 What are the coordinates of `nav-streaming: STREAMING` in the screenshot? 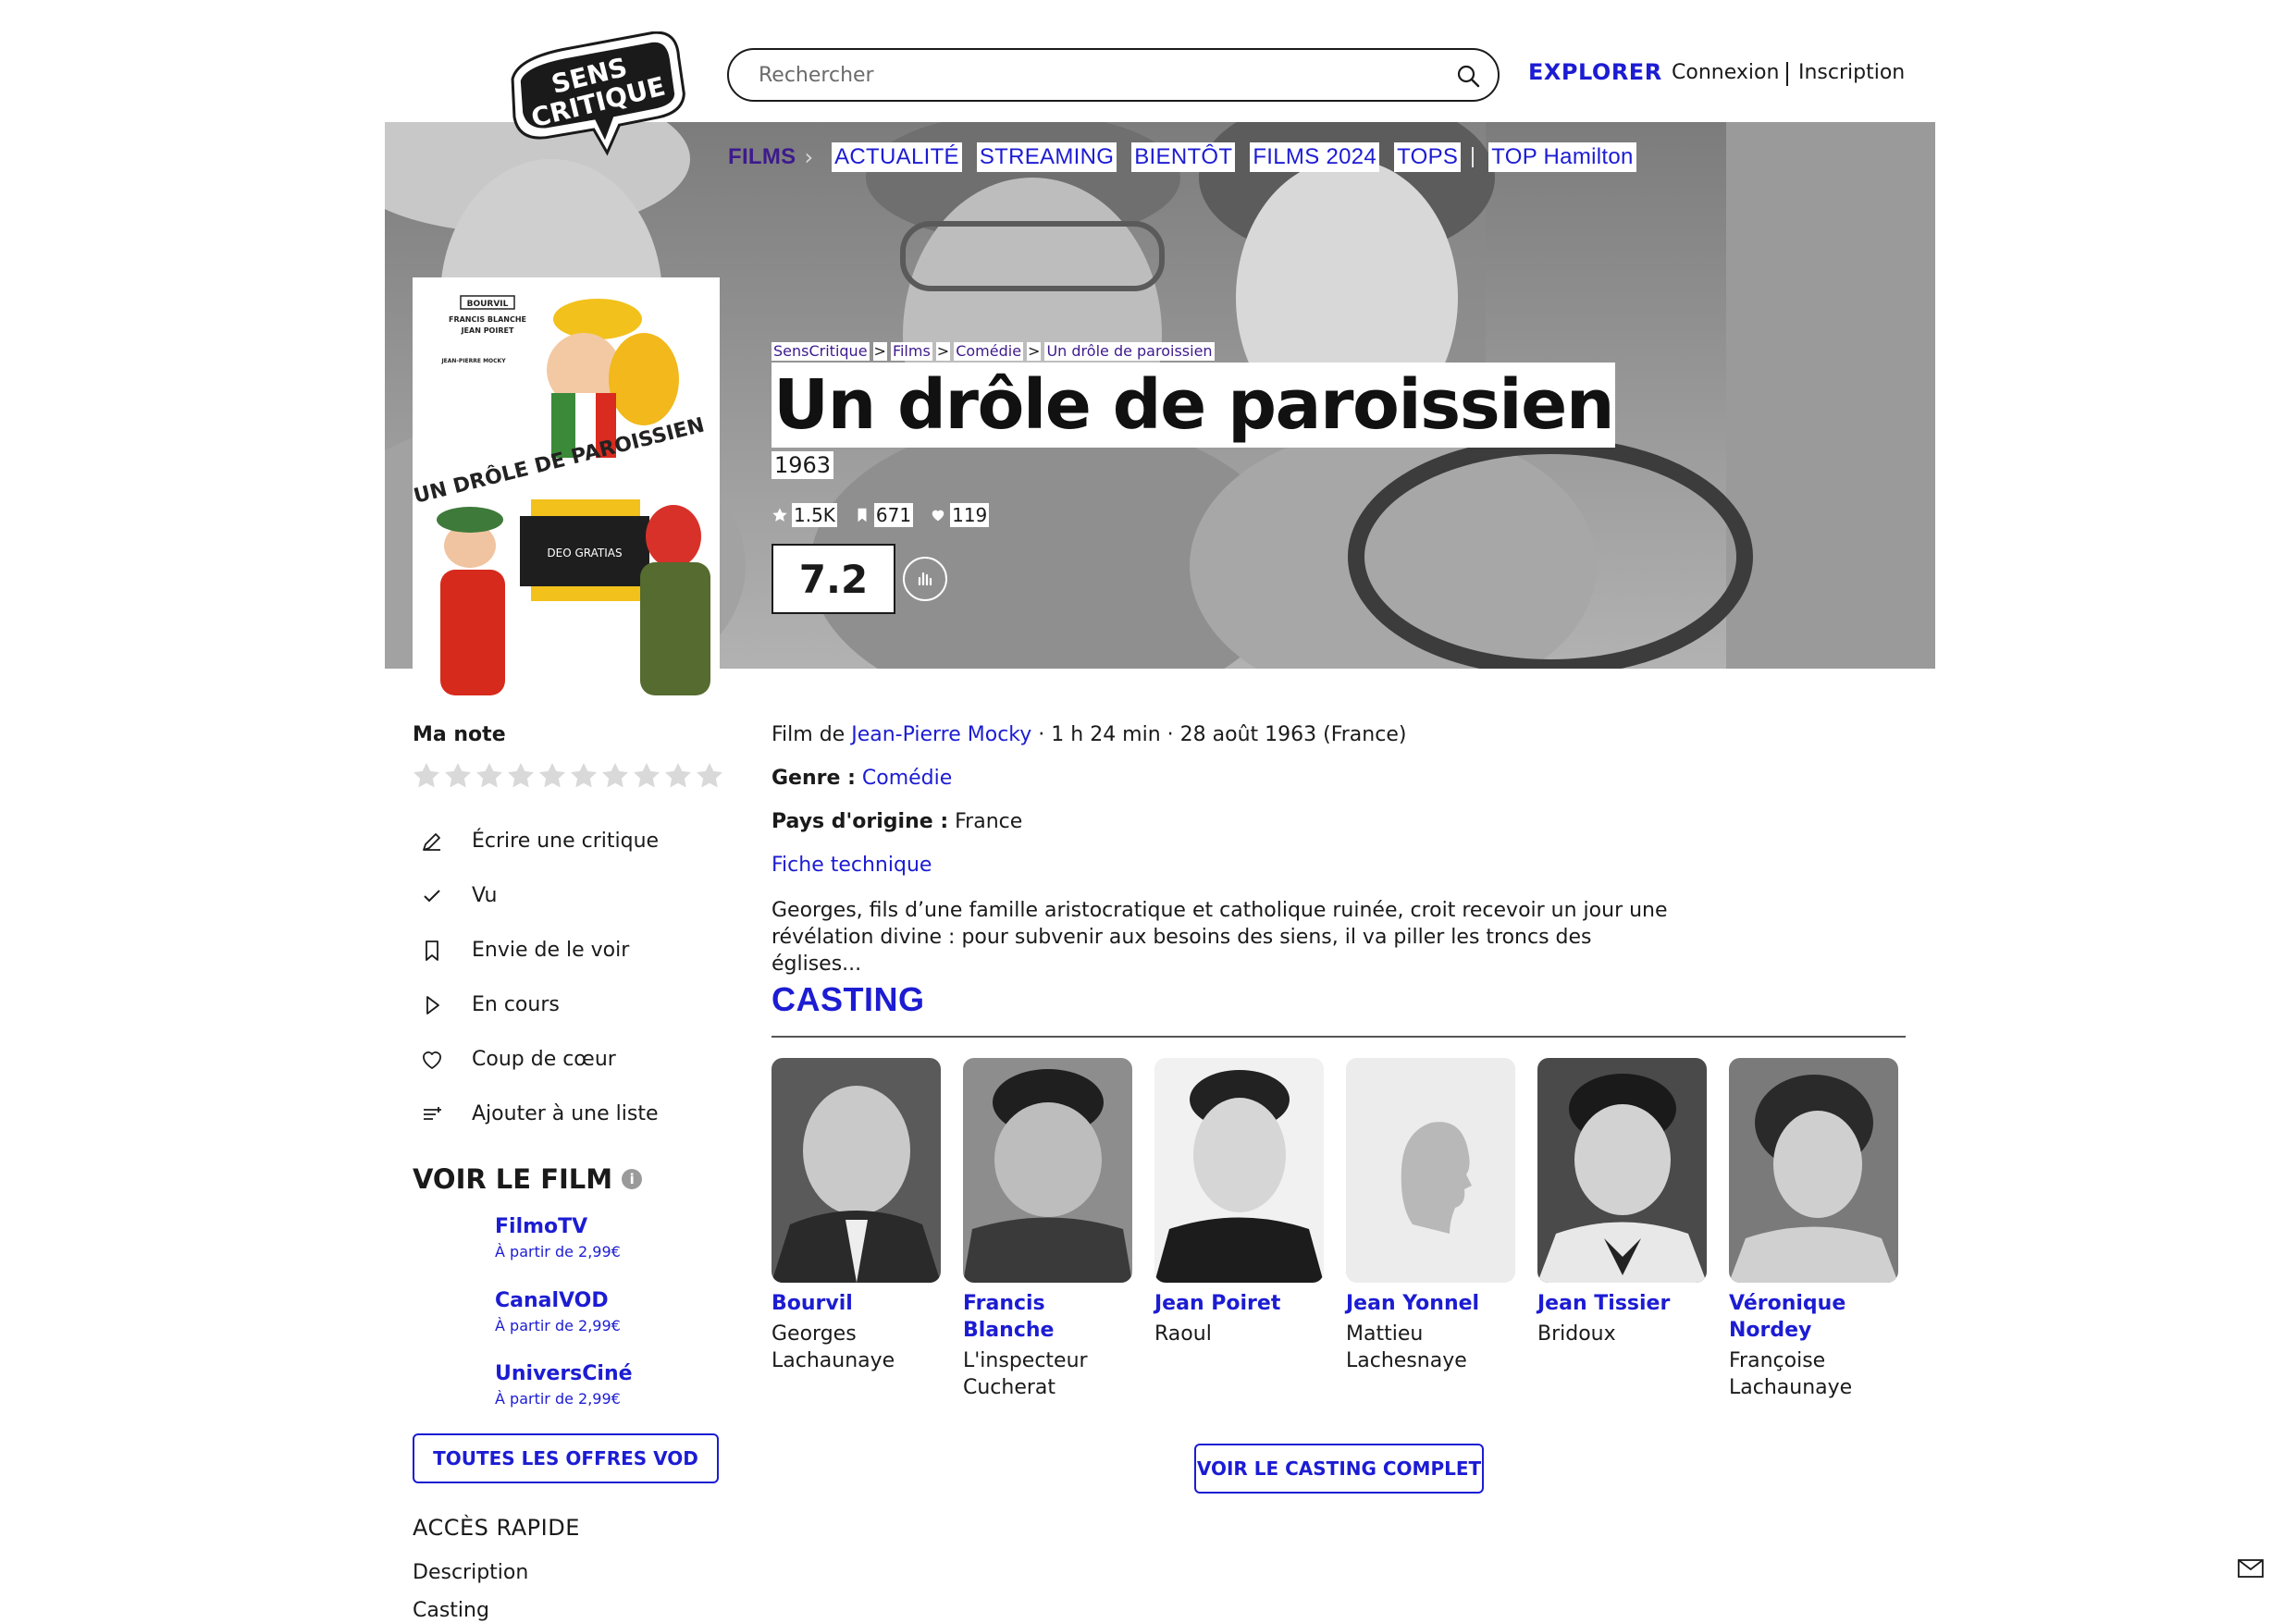 It's located at (1046, 157).